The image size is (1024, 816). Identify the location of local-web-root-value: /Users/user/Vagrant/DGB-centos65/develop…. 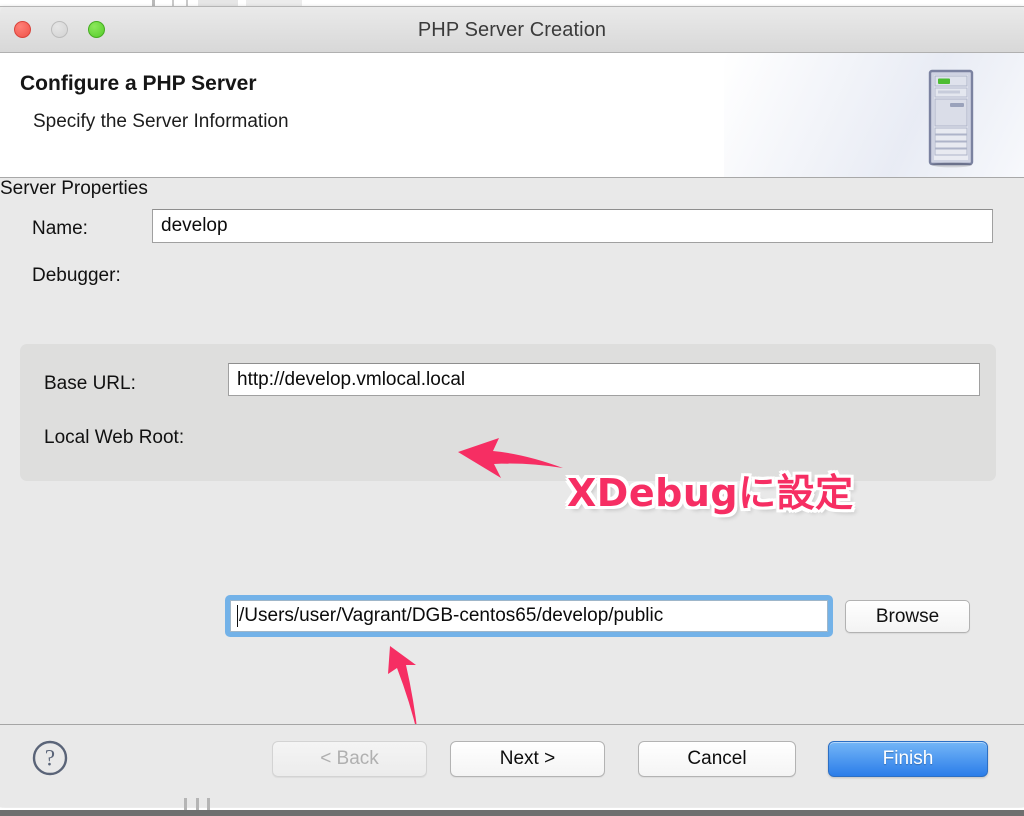
(451, 615).